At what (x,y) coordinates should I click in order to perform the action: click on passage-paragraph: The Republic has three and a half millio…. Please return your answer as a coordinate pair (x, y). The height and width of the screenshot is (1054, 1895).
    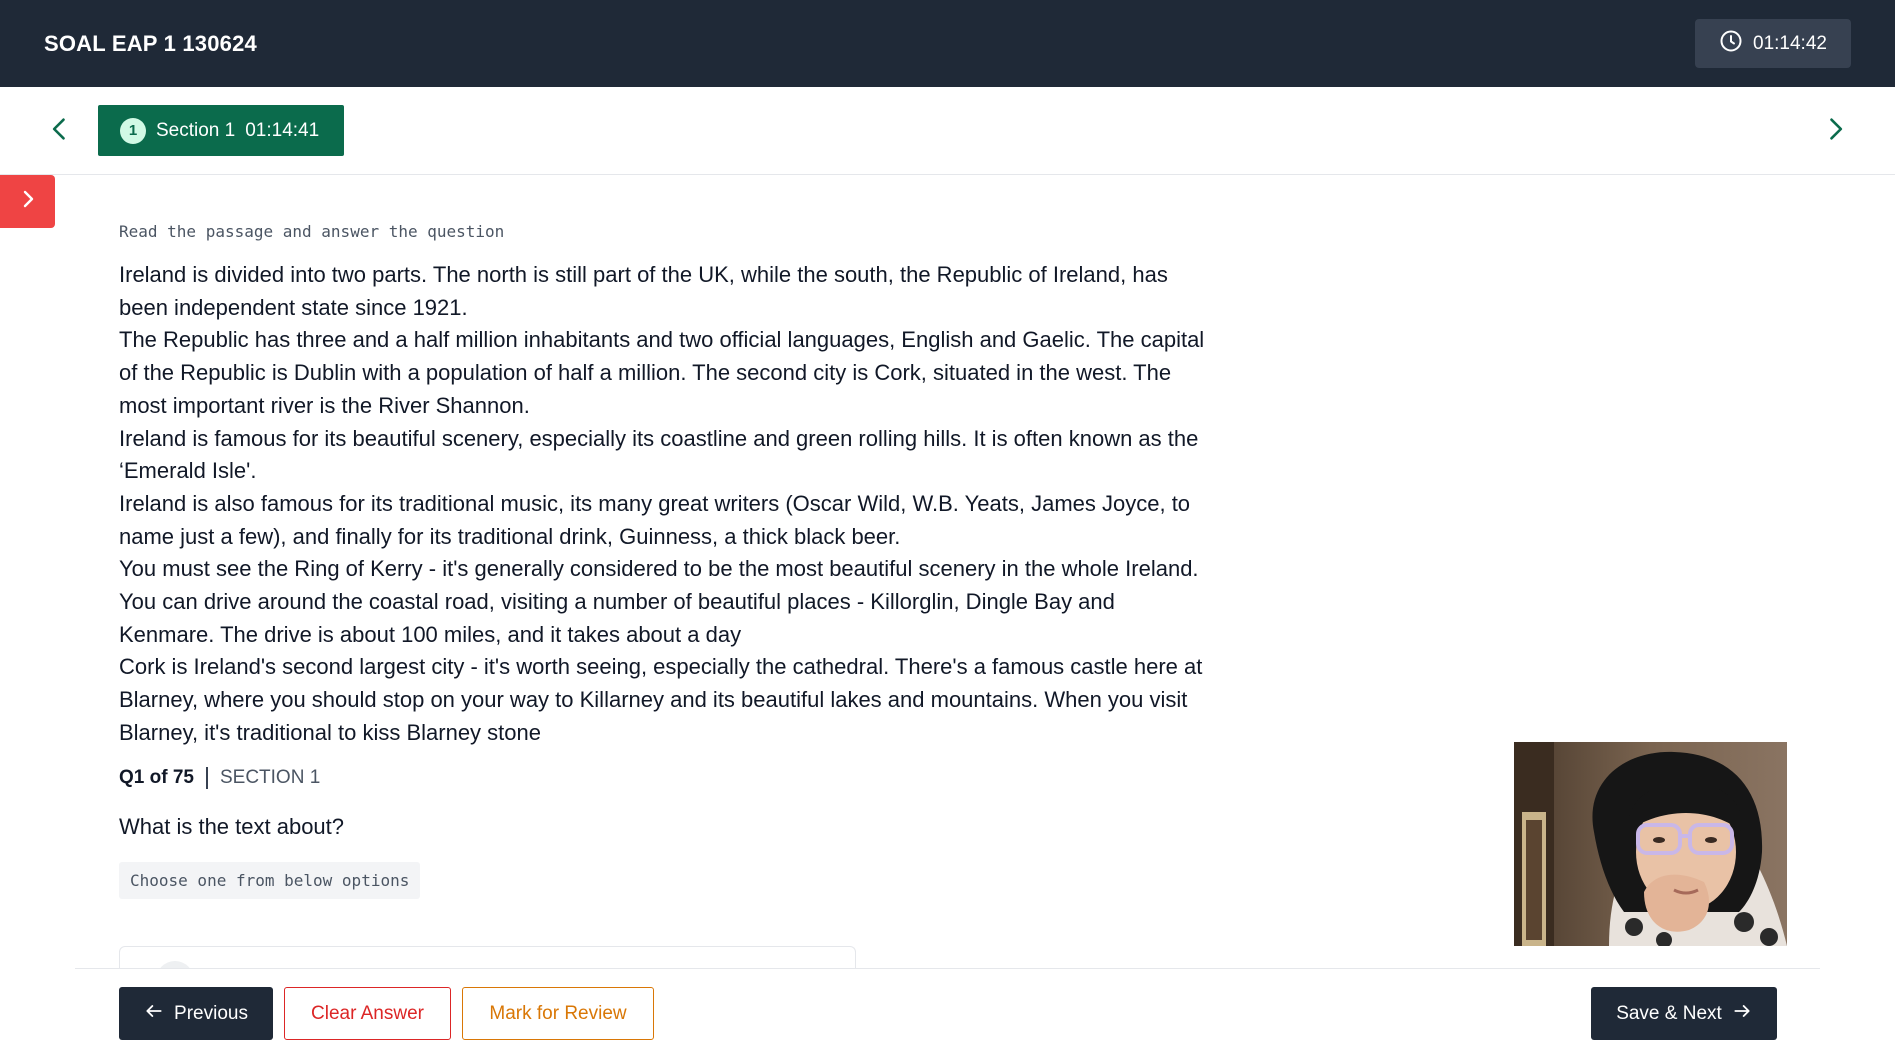
    Looking at the image, I should click on (662, 372).